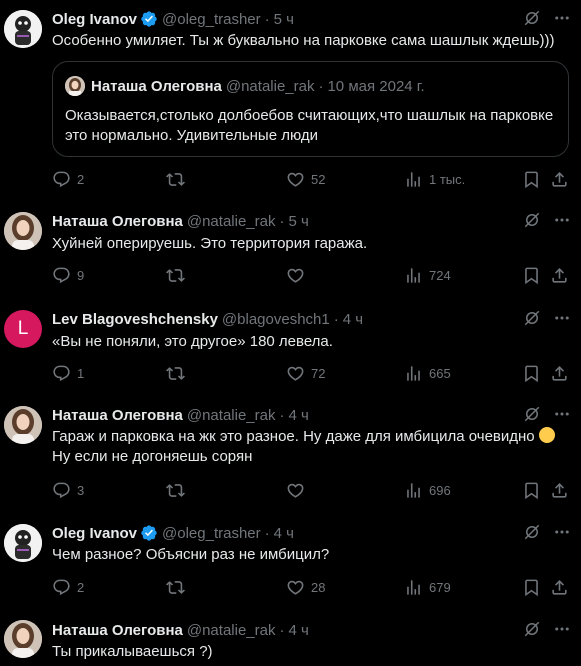 The width and height of the screenshot is (581, 666). I want to click on verified-badge-icon, so click(149, 533).